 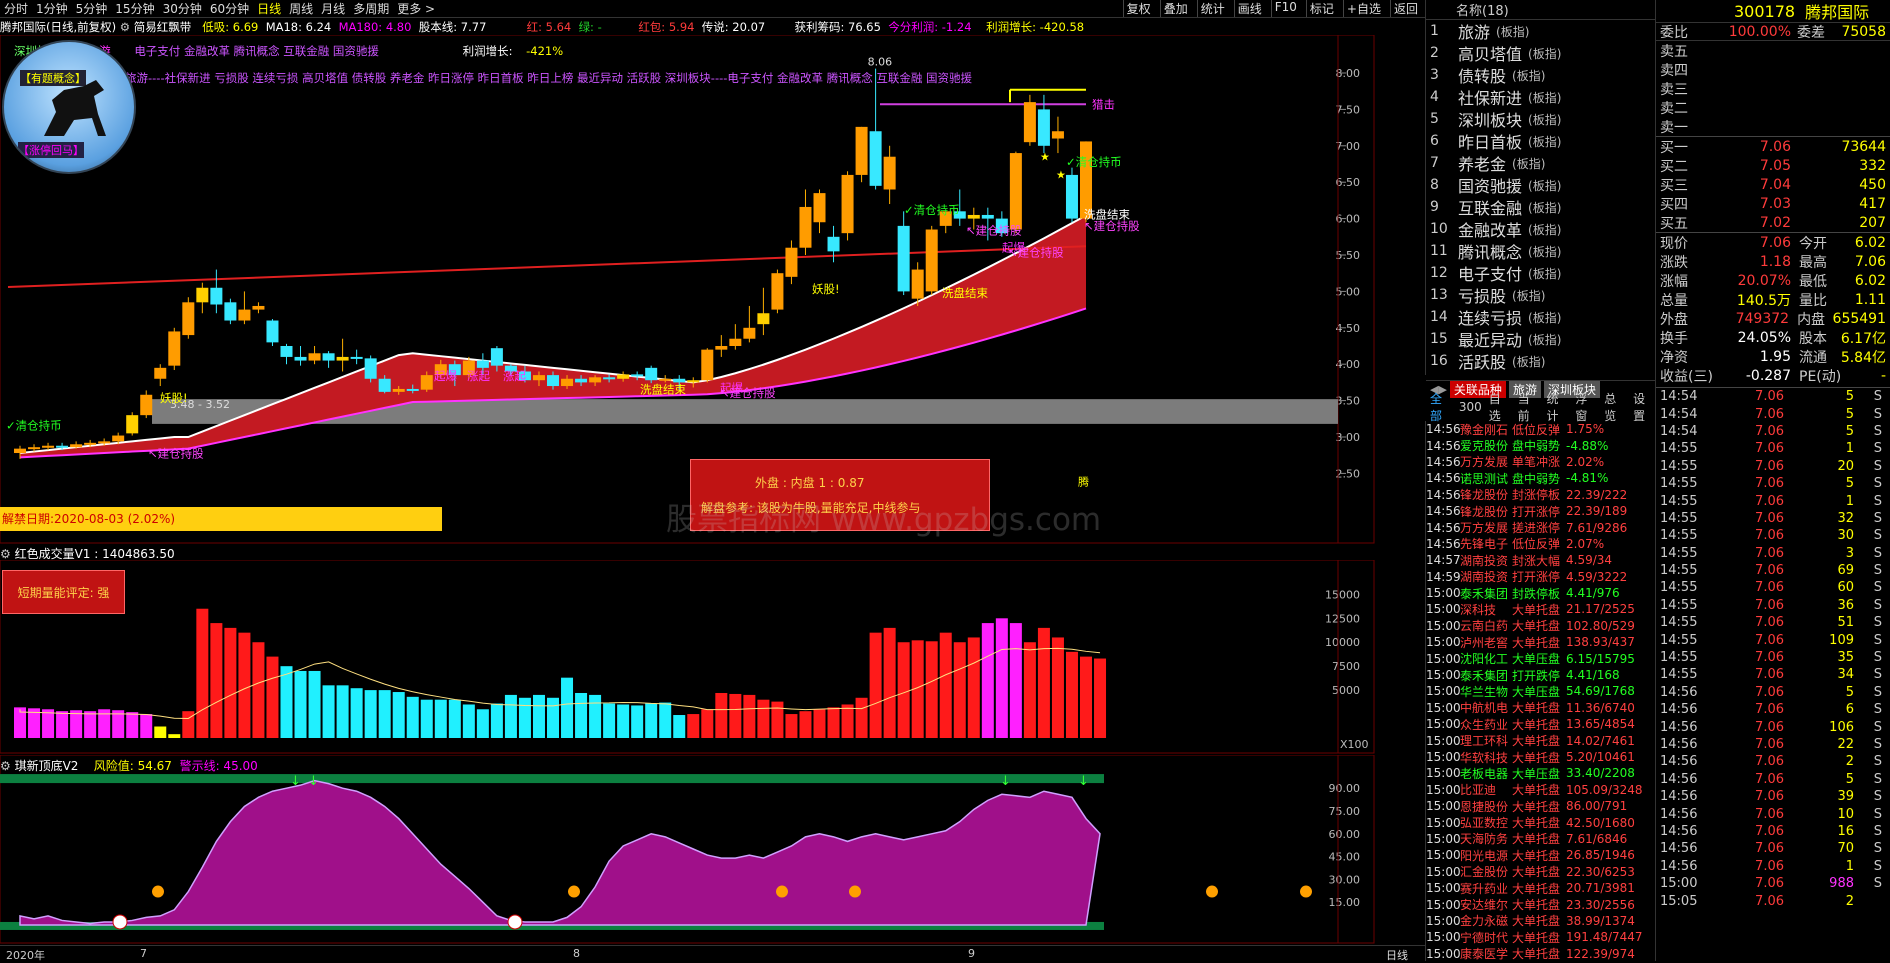 I want to click on period-tab: 周线, so click(x=301, y=8).